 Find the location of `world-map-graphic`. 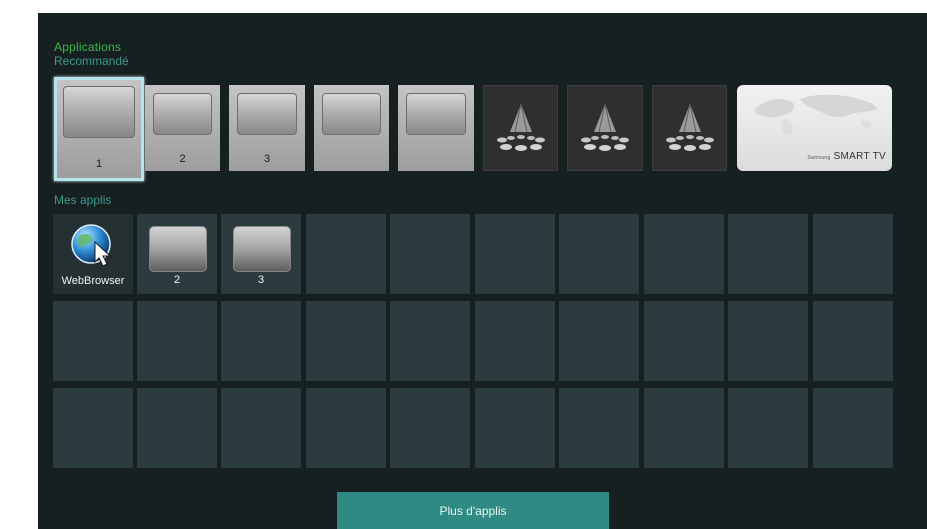

world-map-graphic is located at coordinates (815, 114).